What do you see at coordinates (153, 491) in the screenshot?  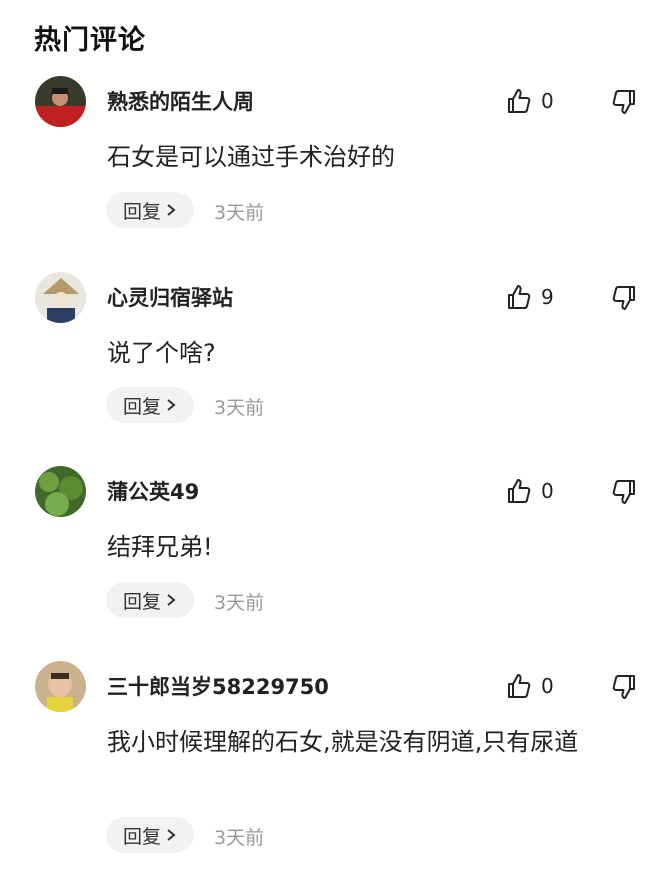 I see `username: 蒲公英49` at bounding box center [153, 491].